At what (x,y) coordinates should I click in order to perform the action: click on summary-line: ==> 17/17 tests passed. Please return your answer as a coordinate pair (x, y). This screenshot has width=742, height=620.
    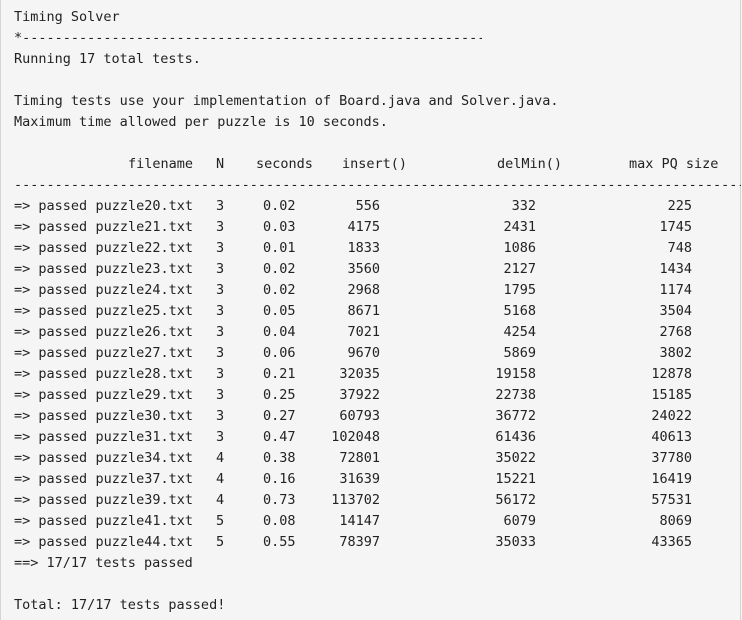
    Looking at the image, I should click on (103, 563).